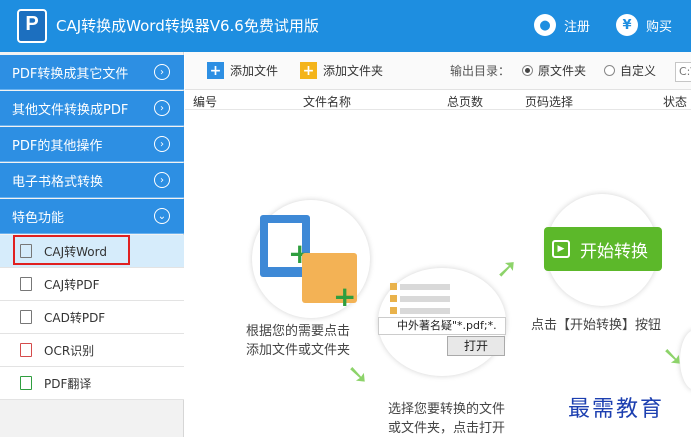  Describe the element at coordinates (638, 71) in the screenshot. I see `radio-label: 自定义` at that location.